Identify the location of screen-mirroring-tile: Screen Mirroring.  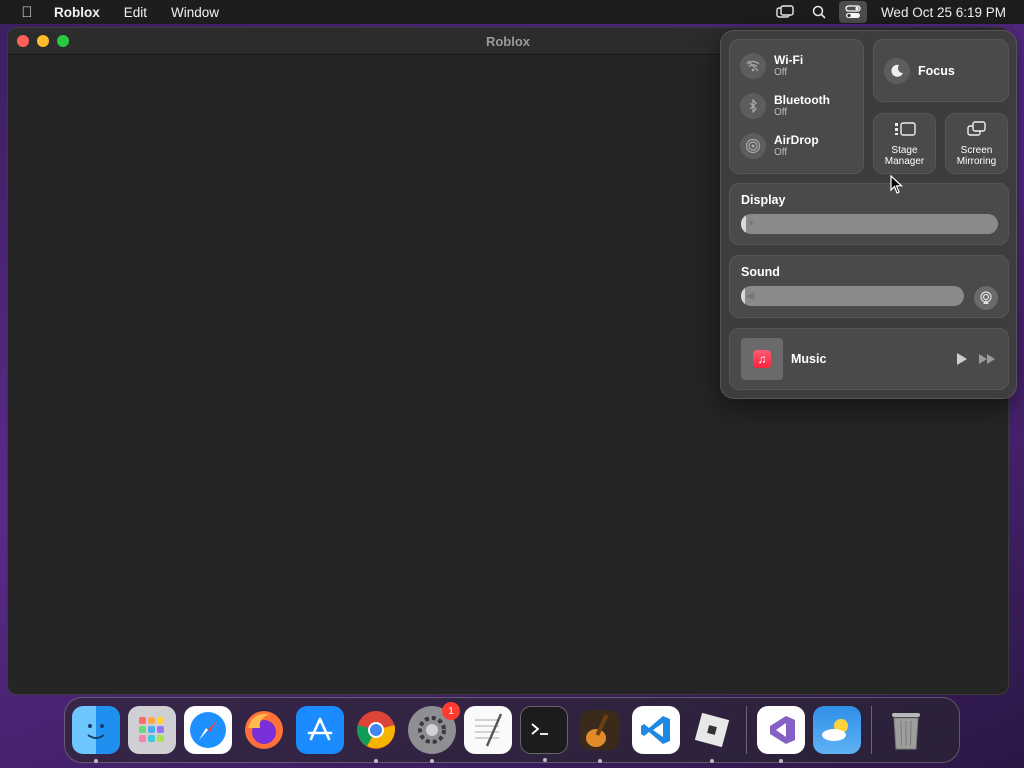
(976, 143).